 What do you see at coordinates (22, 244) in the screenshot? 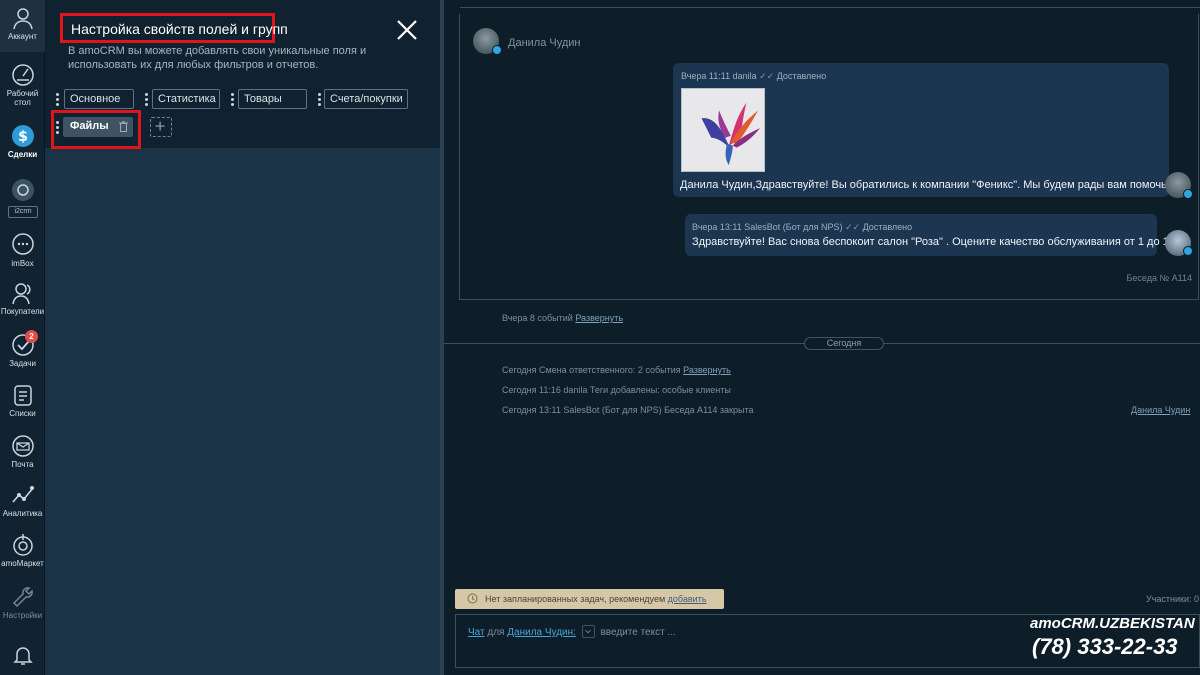
I see `chat-icon` at bounding box center [22, 244].